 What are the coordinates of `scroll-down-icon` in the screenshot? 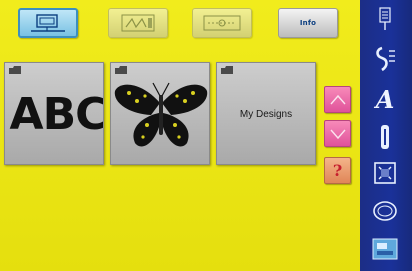 It's located at (337, 134).